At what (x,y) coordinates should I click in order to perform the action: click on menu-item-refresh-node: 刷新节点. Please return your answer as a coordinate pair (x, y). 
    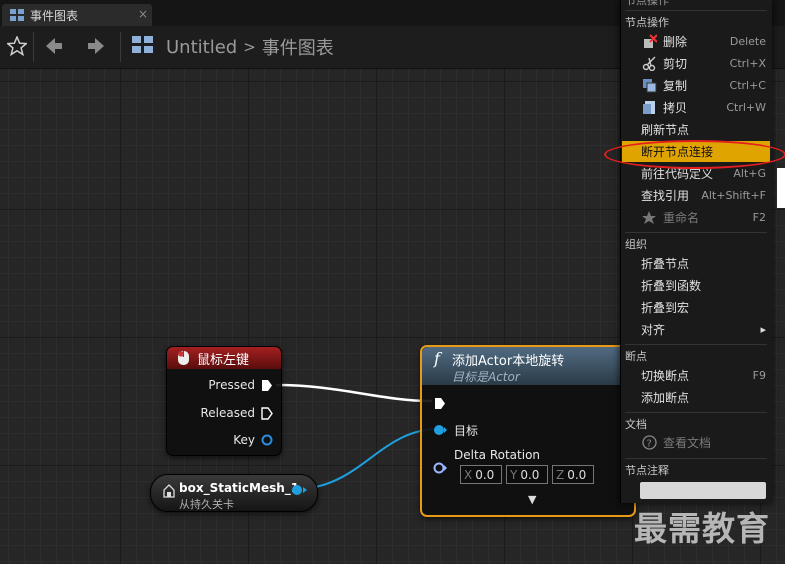
    Looking at the image, I should click on (696, 129).